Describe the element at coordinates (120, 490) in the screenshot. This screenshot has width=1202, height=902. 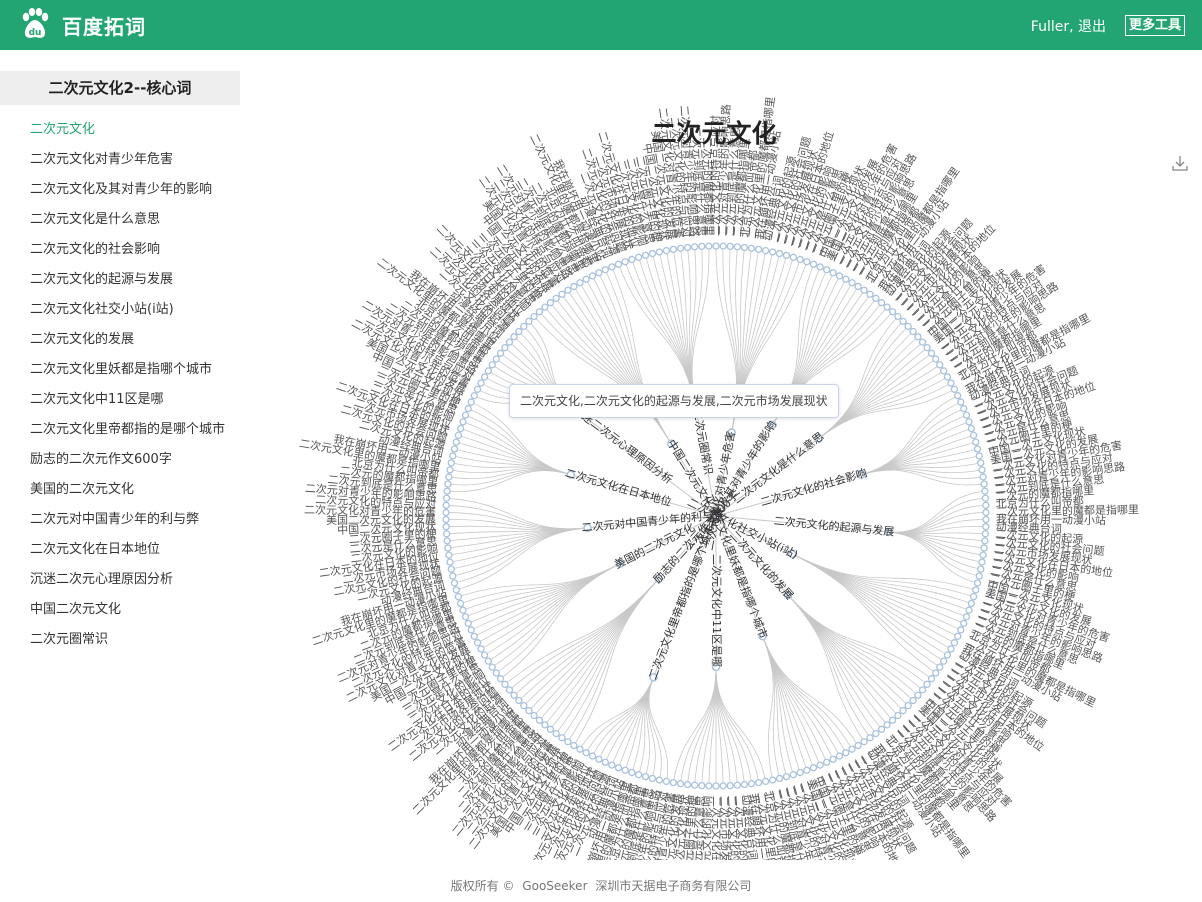
I see `keyword-item: 美国的二次元文化` at that location.